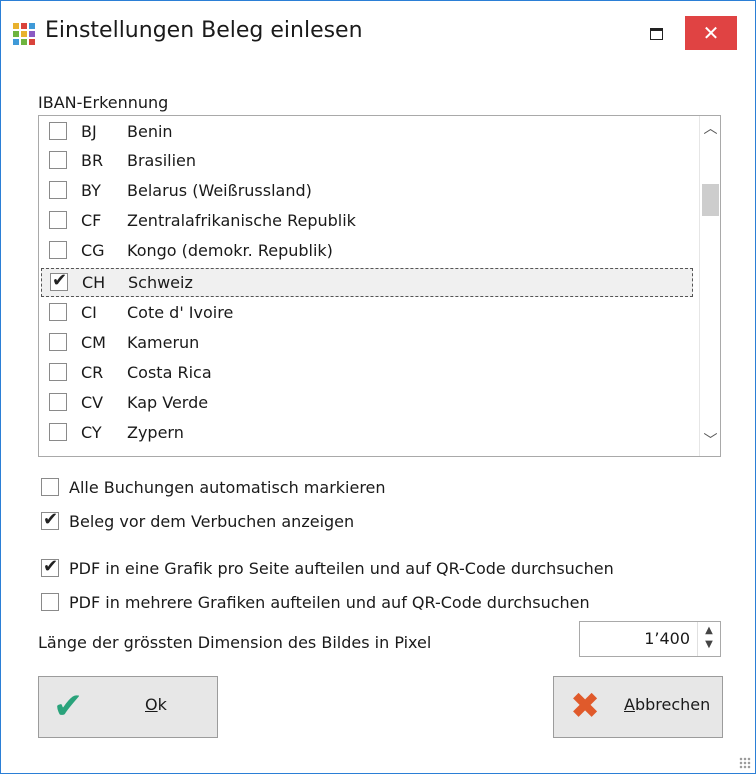  I want to click on country-name: Costa Rica, so click(169, 372).